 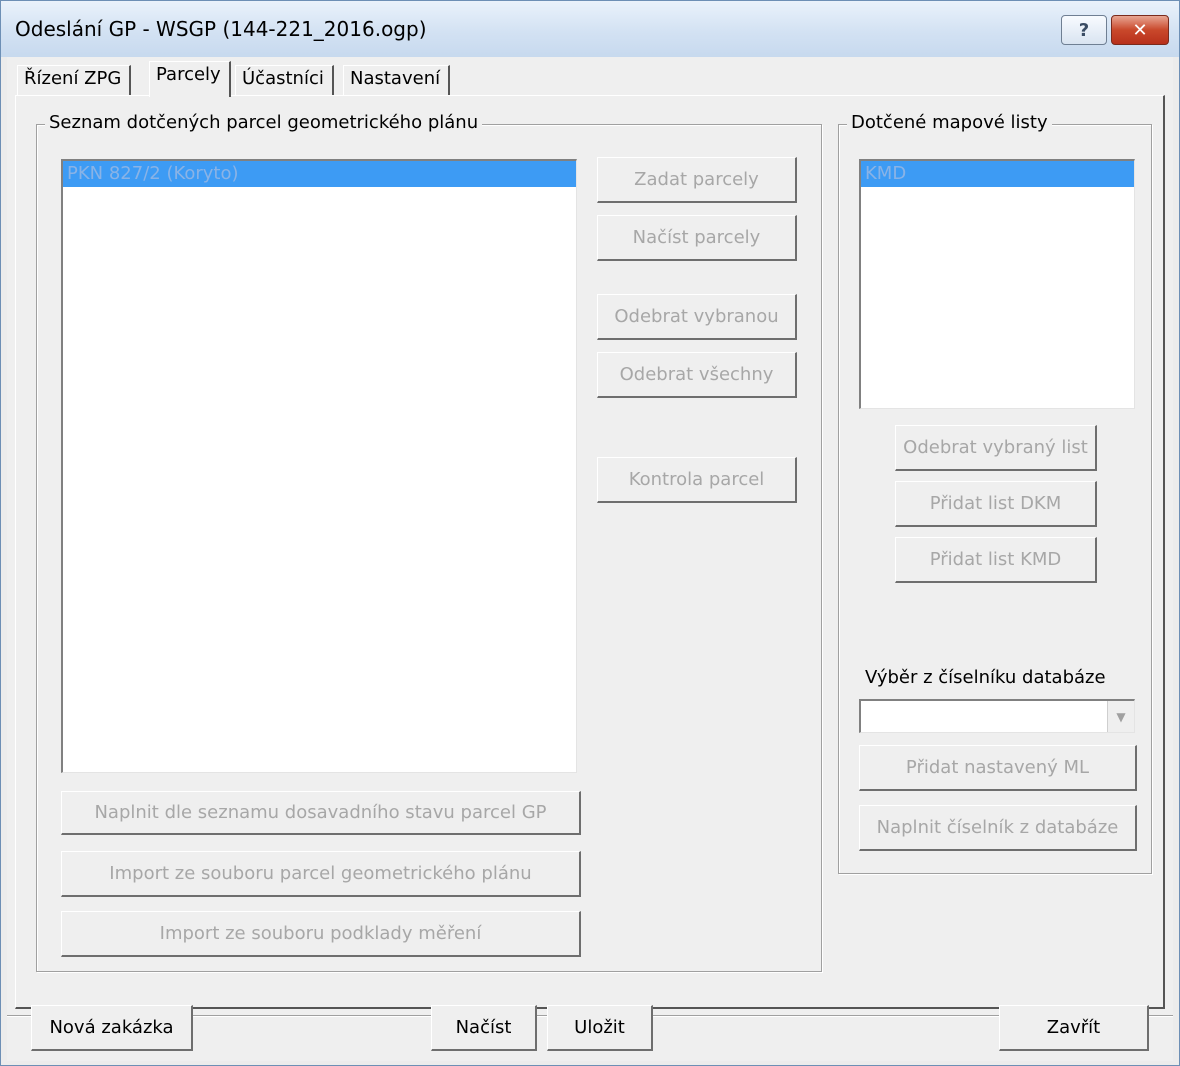 What do you see at coordinates (221, 29) in the screenshot?
I see `window-title: Odeslání GP - WSGP (144-221_2016.ogp)` at bounding box center [221, 29].